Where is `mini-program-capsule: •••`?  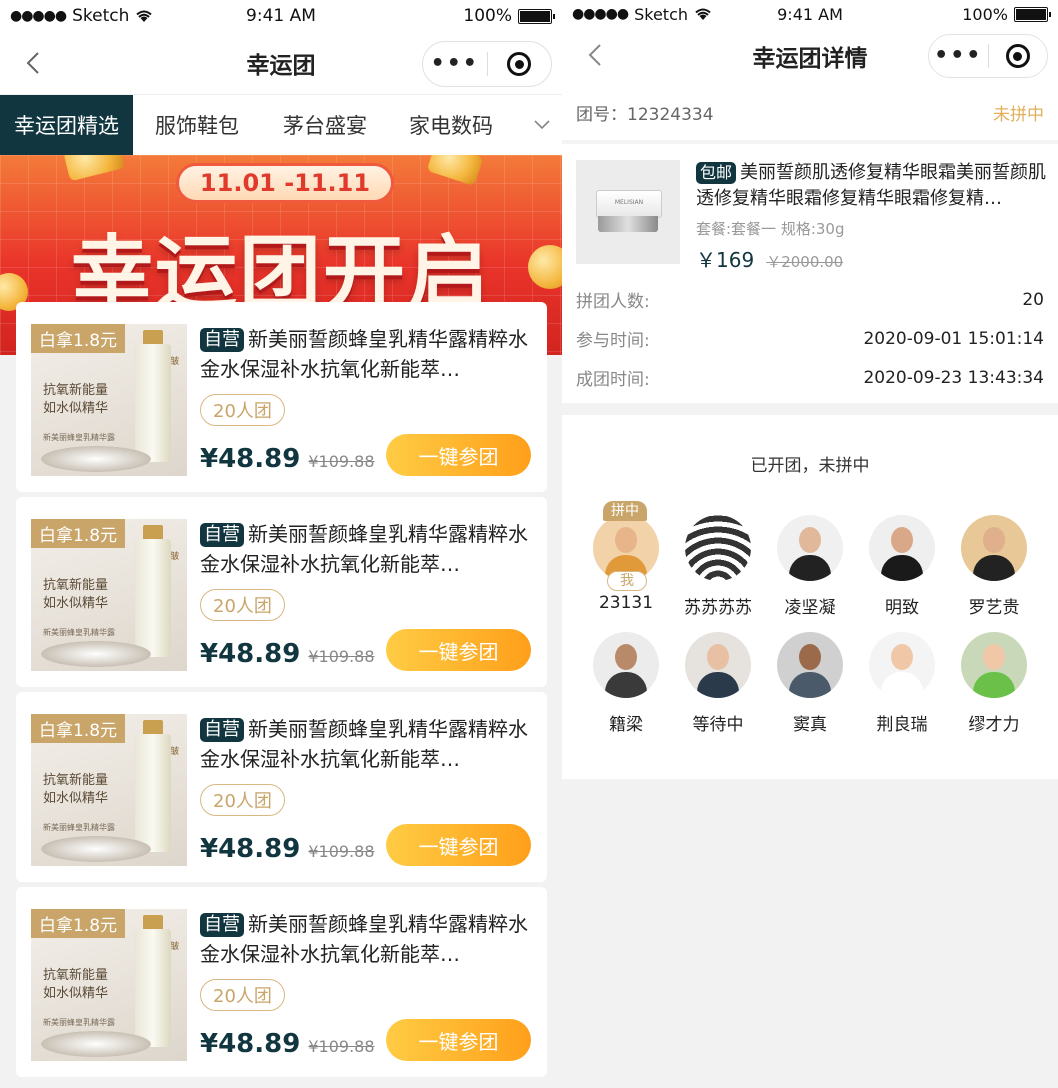 mini-program-capsule: ••• is located at coordinates (988, 56).